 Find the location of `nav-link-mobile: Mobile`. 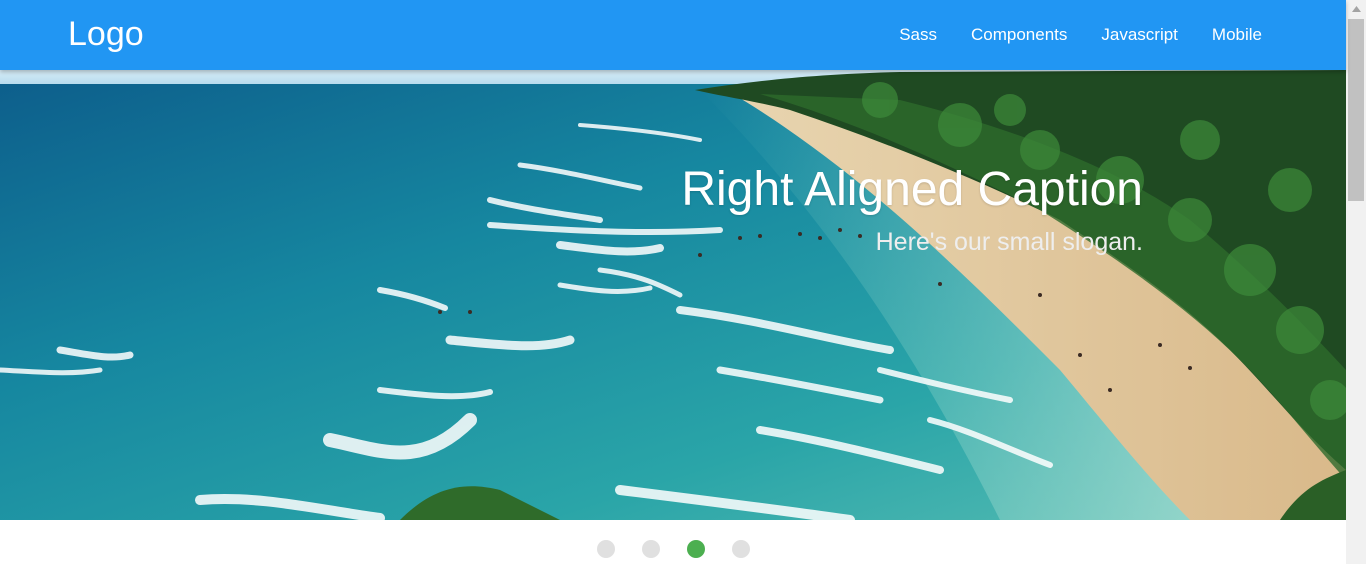

nav-link-mobile: Mobile is located at coordinates (1237, 35).